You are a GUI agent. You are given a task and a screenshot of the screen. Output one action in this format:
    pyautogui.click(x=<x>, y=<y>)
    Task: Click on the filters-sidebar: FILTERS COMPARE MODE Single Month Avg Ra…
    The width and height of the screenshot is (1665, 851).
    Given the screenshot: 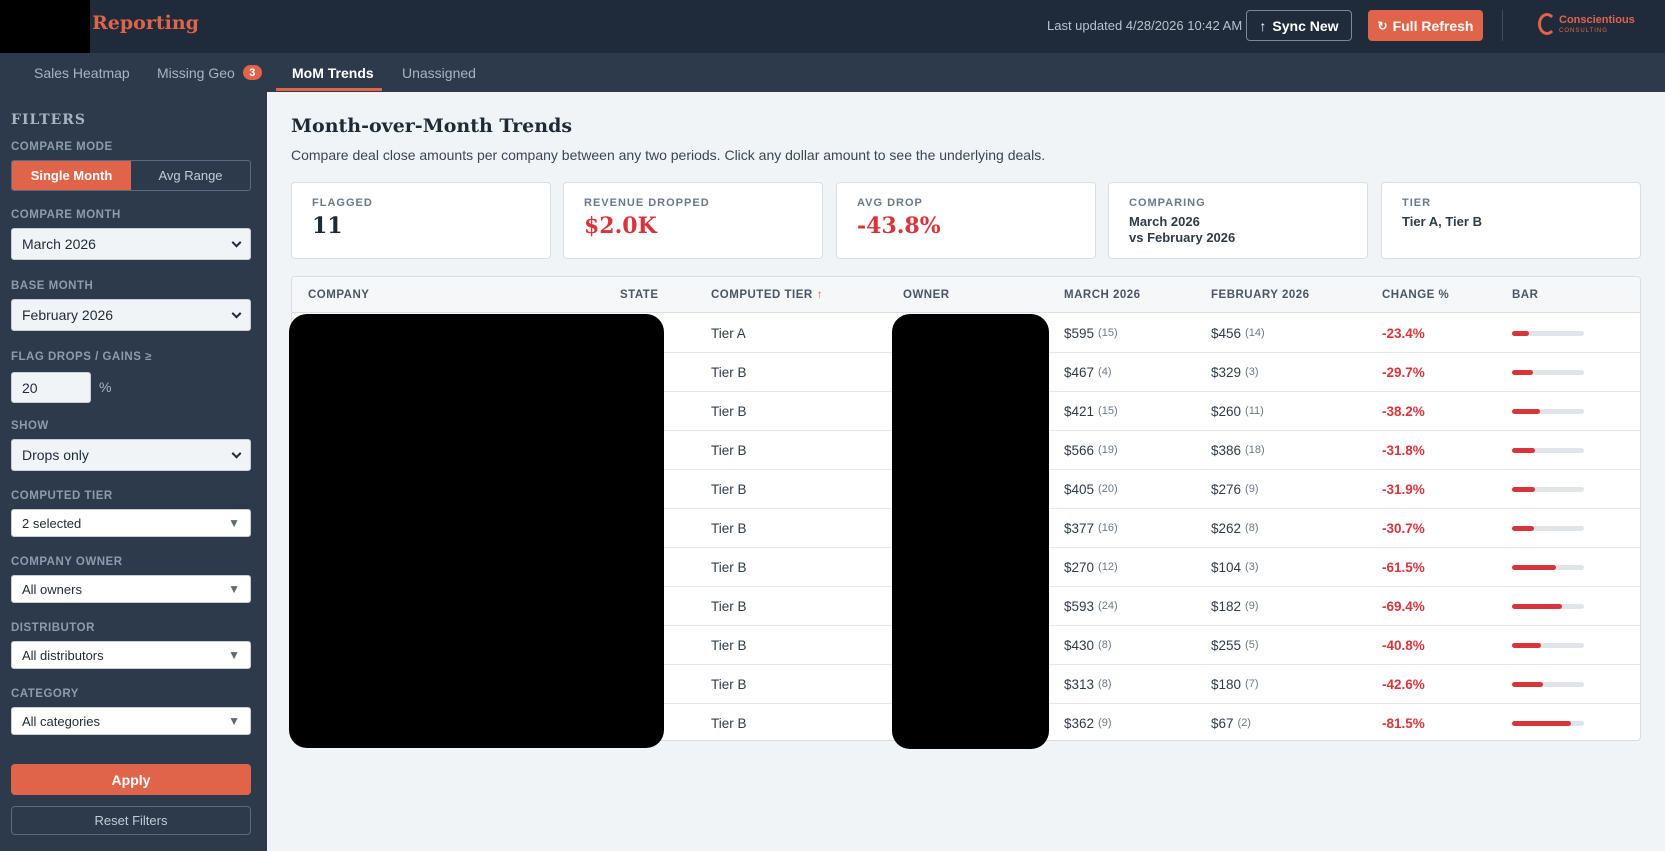 What is the action you would take?
    pyautogui.click(x=133, y=471)
    